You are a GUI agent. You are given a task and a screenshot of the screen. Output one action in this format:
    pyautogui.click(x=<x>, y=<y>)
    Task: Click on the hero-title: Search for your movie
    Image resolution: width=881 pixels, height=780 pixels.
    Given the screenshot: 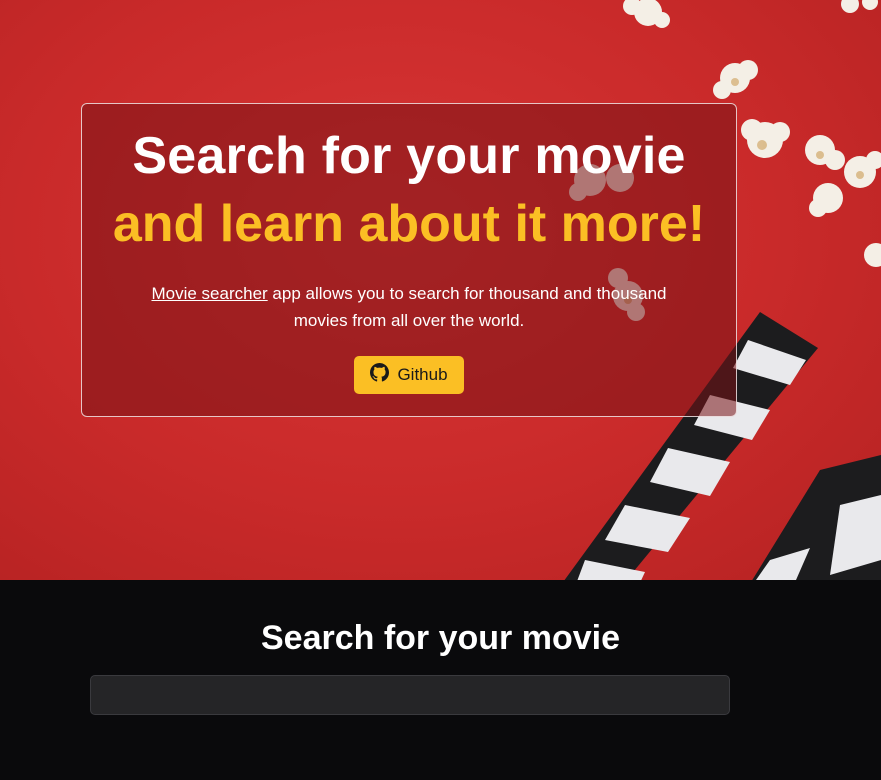 What is the action you would take?
    pyautogui.click(x=409, y=156)
    